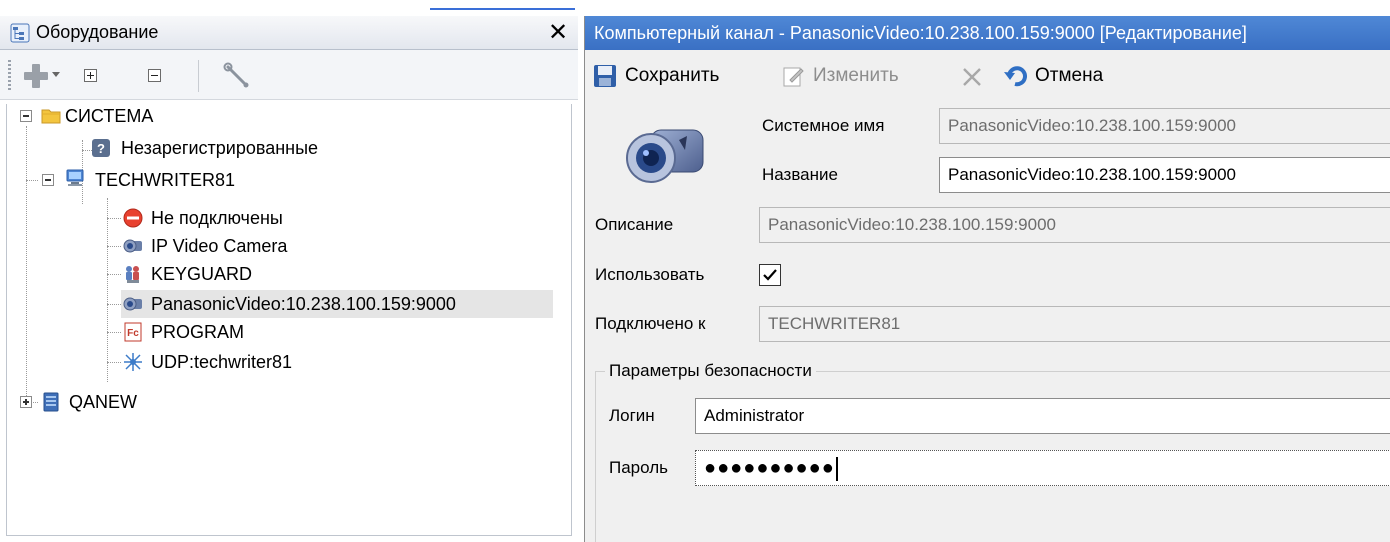 This screenshot has height=542, width=1390. What do you see at coordinates (1042, 468) in the screenshot?
I see `password-field: ●●●●●●●●●●` at bounding box center [1042, 468].